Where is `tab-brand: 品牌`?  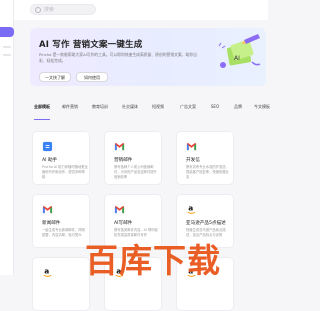
tab-brand: 品牌 is located at coordinates (238, 106).